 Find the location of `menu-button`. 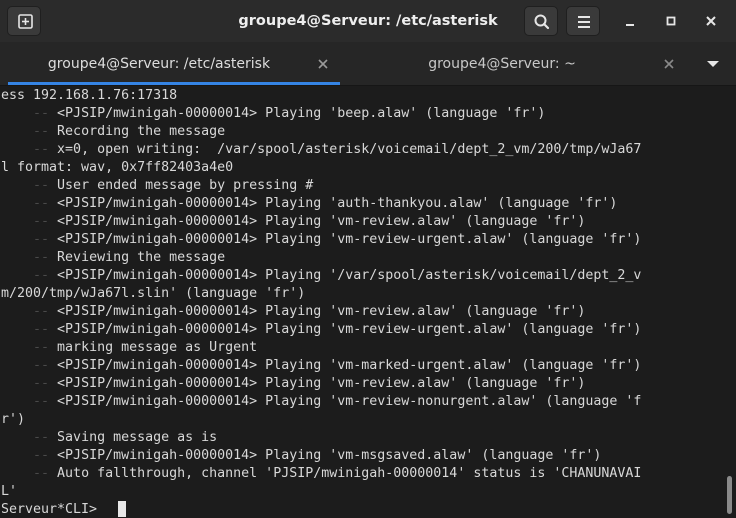

menu-button is located at coordinates (583, 21).